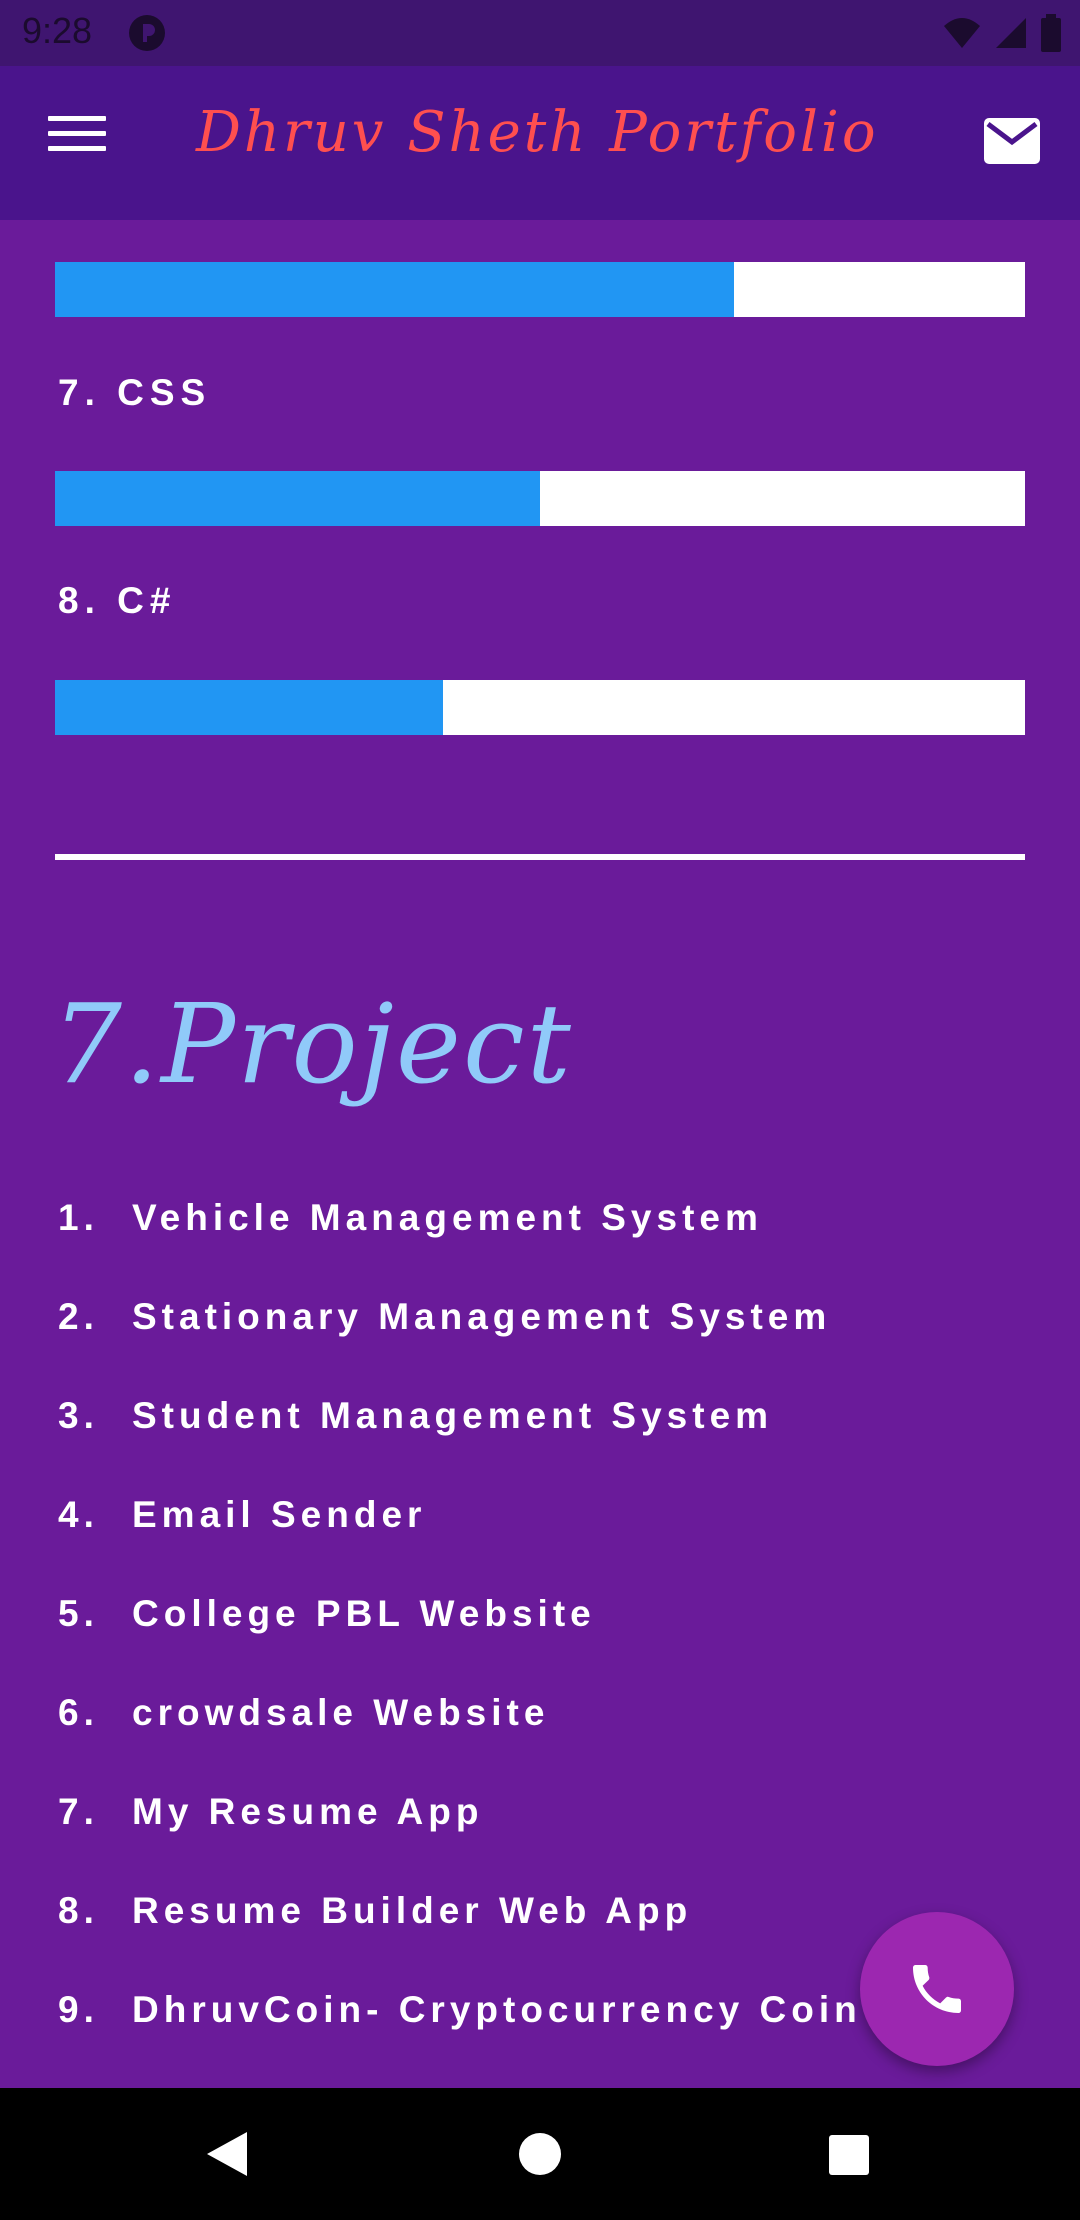  I want to click on list-item: 7. My Resume App, so click(271, 1811).